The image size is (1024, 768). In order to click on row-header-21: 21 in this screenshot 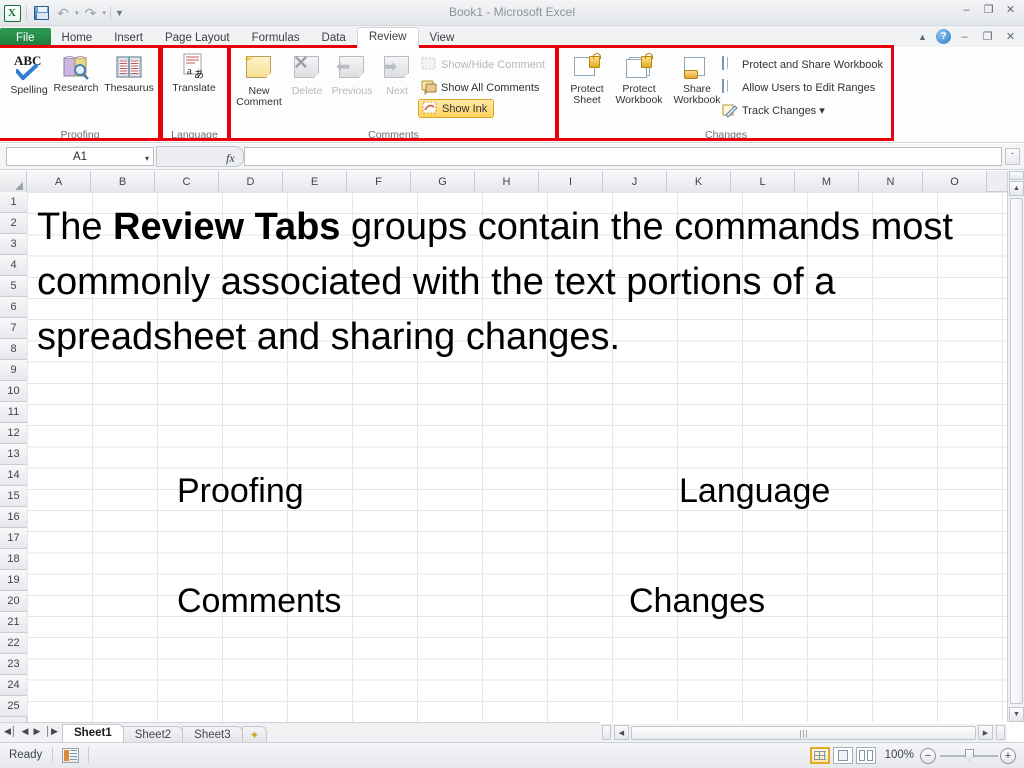, I will do `click(13, 622)`.